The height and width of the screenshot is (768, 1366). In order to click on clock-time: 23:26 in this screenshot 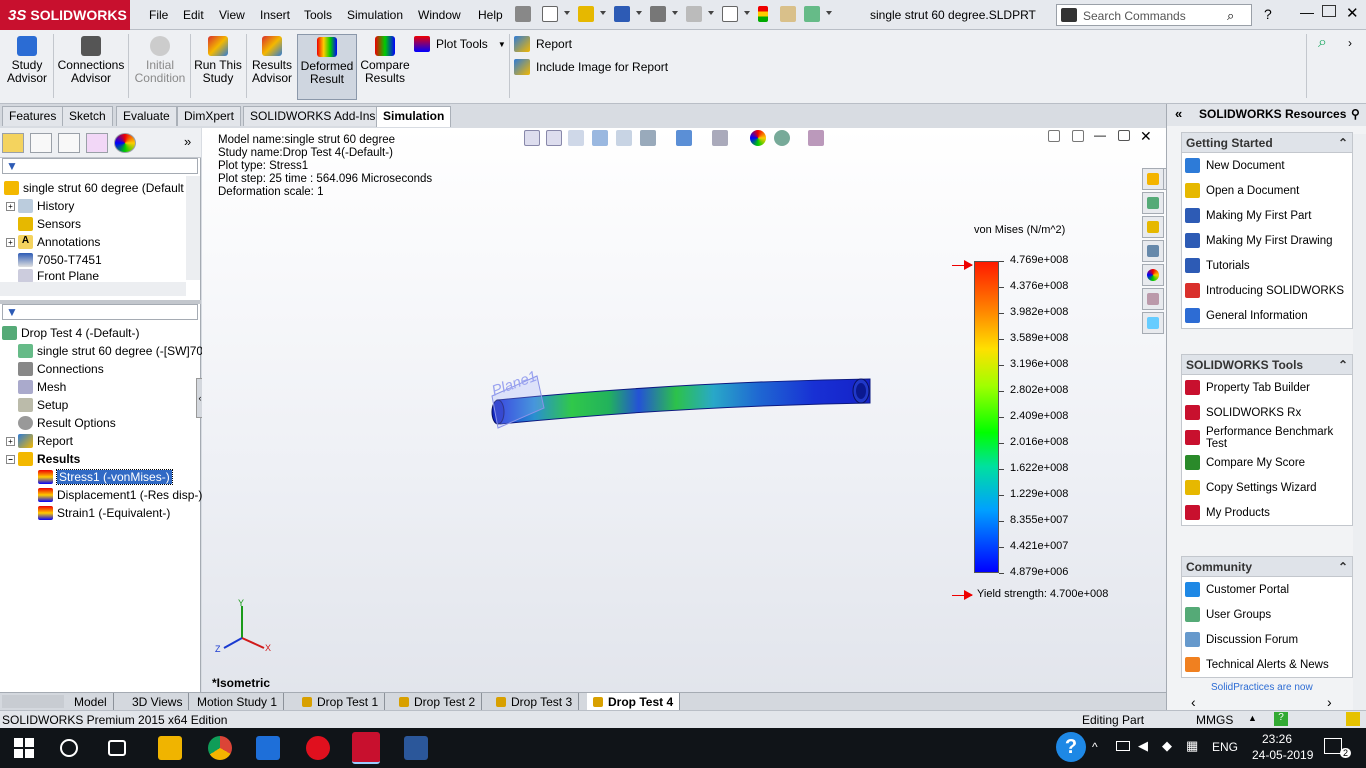, I will do `click(1277, 739)`.